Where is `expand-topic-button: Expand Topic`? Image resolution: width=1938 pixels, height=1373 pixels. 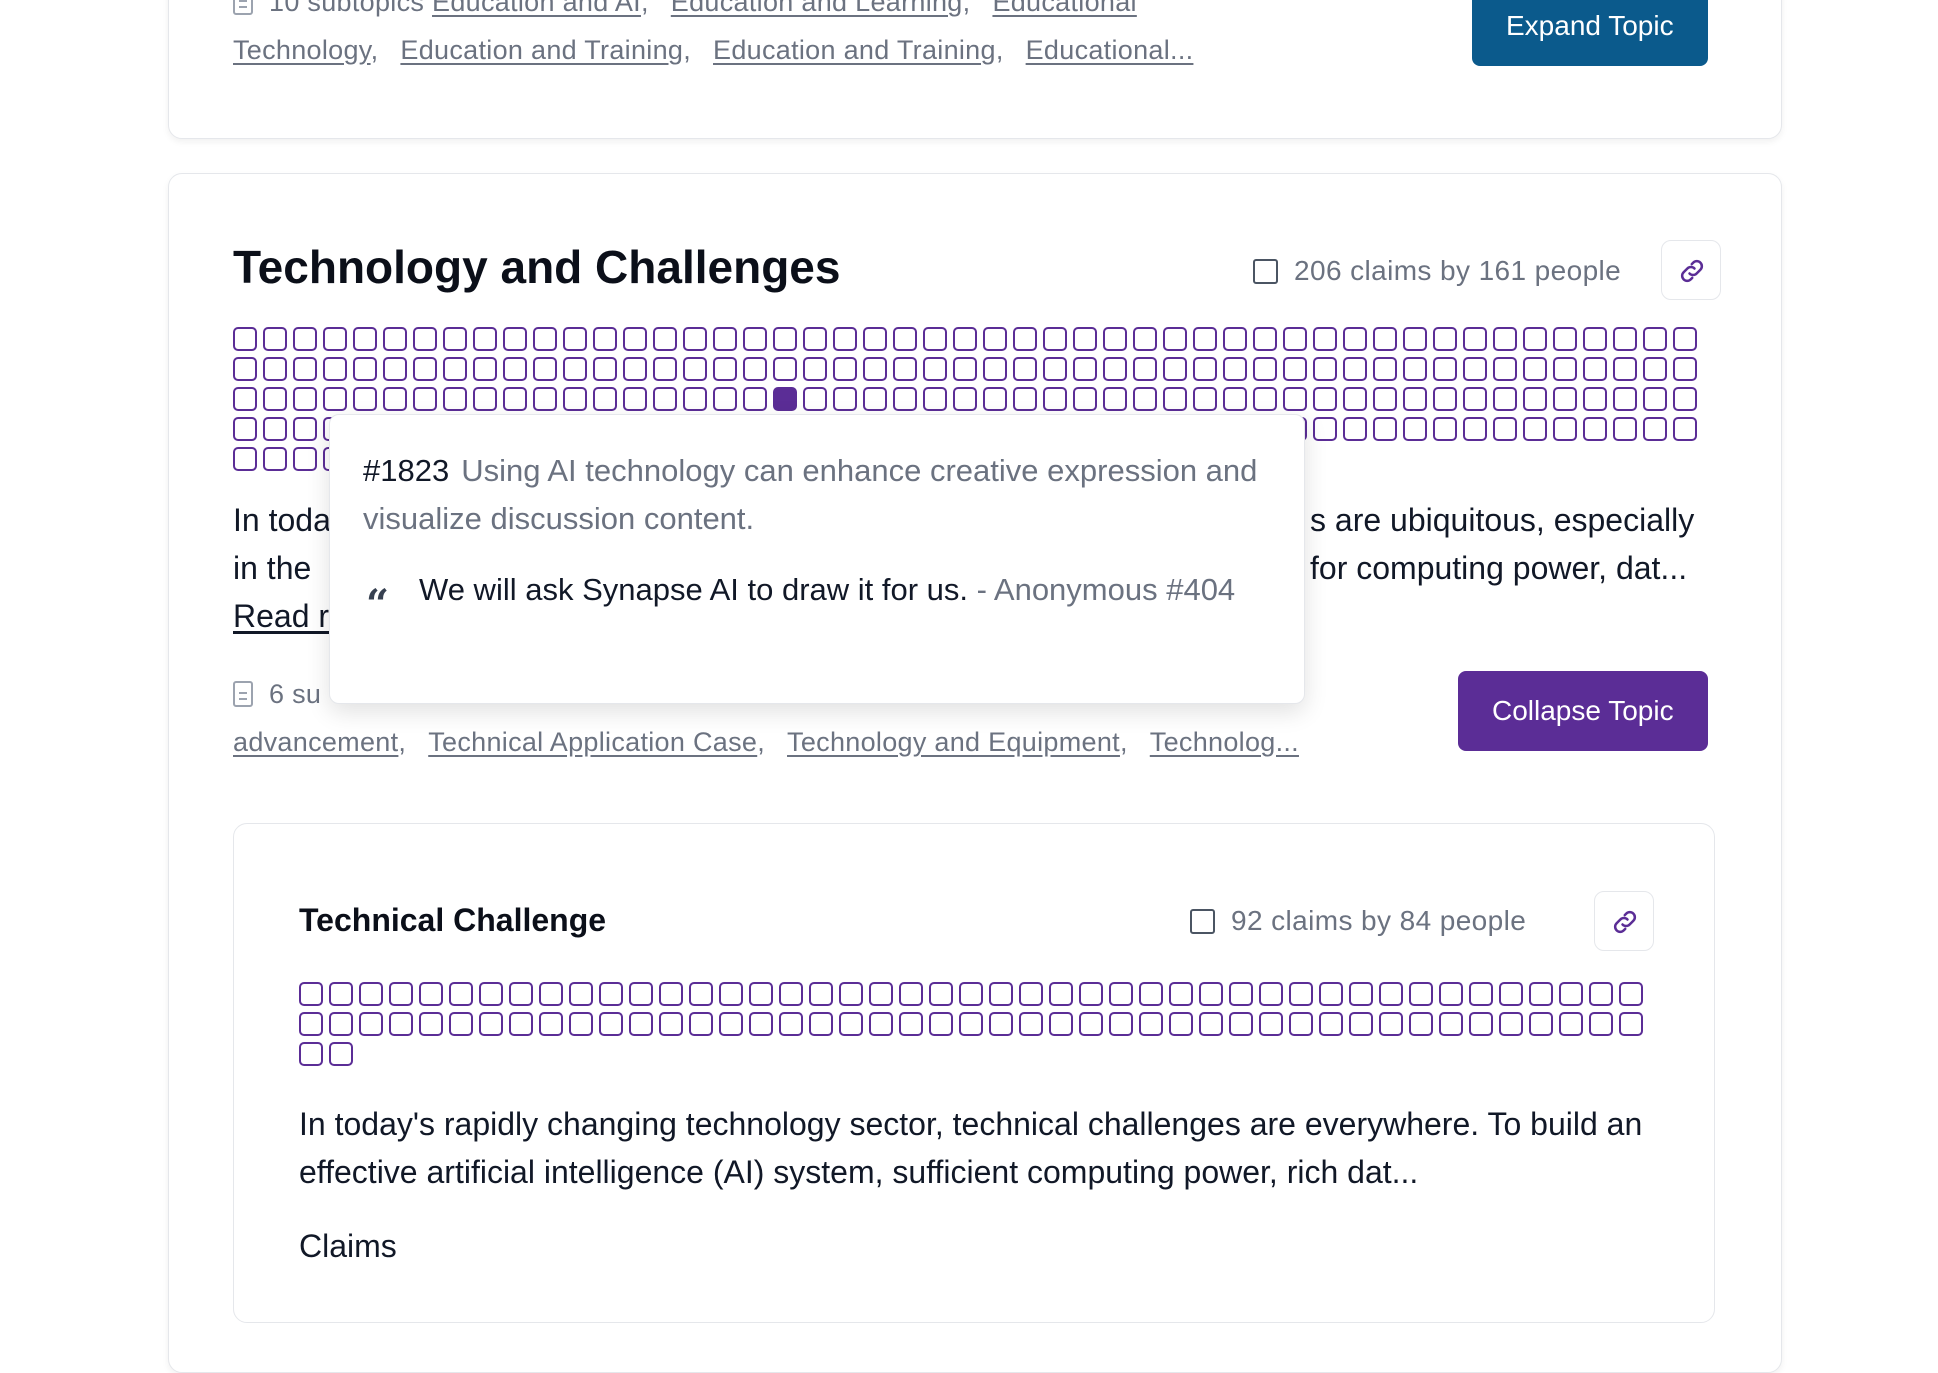 expand-topic-button: Expand Topic is located at coordinates (1590, 33).